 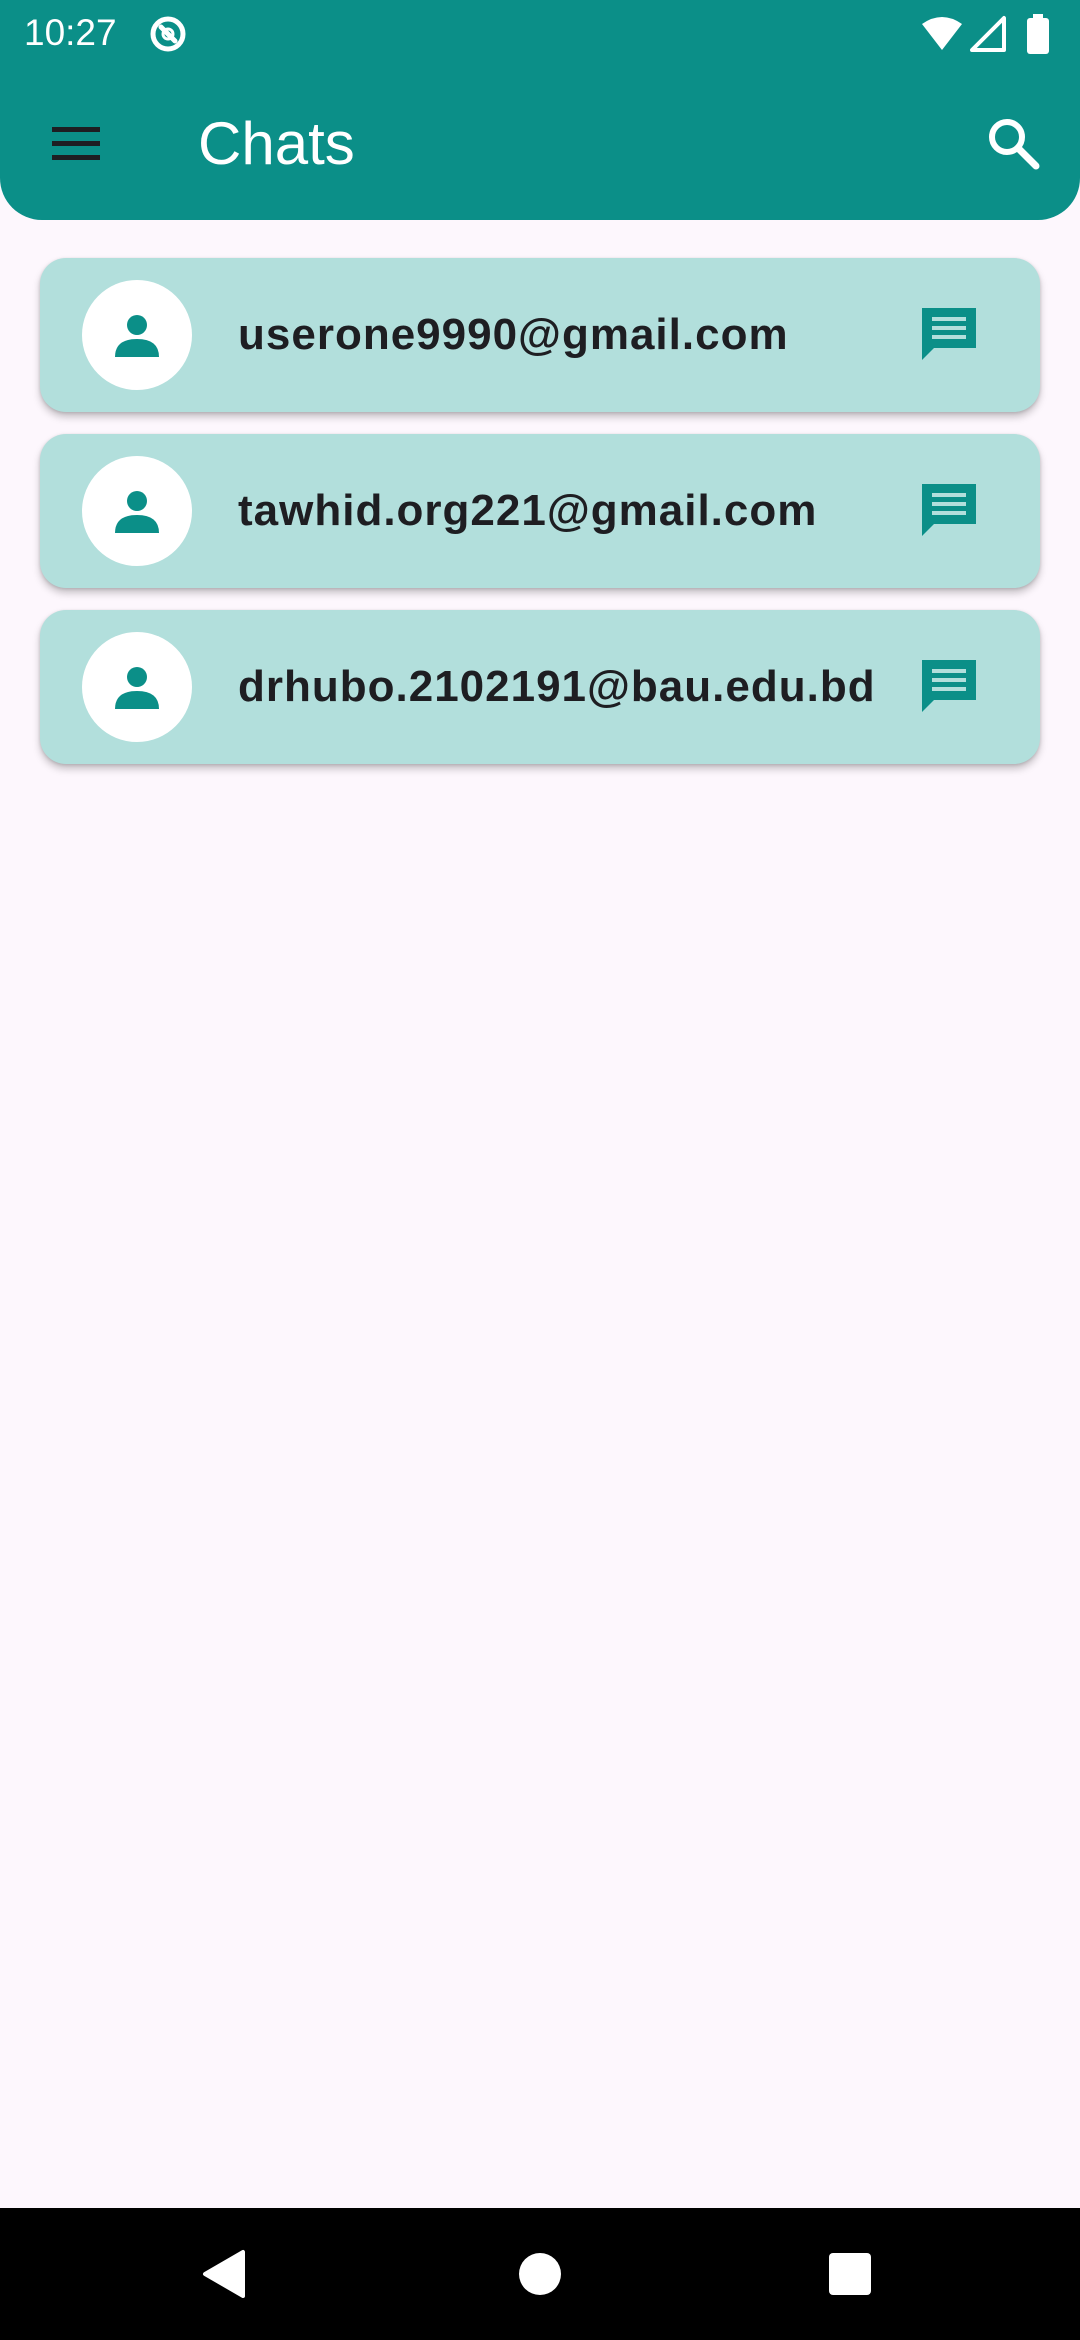 I want to click on battery-icon, so click(x=1038, y=34).